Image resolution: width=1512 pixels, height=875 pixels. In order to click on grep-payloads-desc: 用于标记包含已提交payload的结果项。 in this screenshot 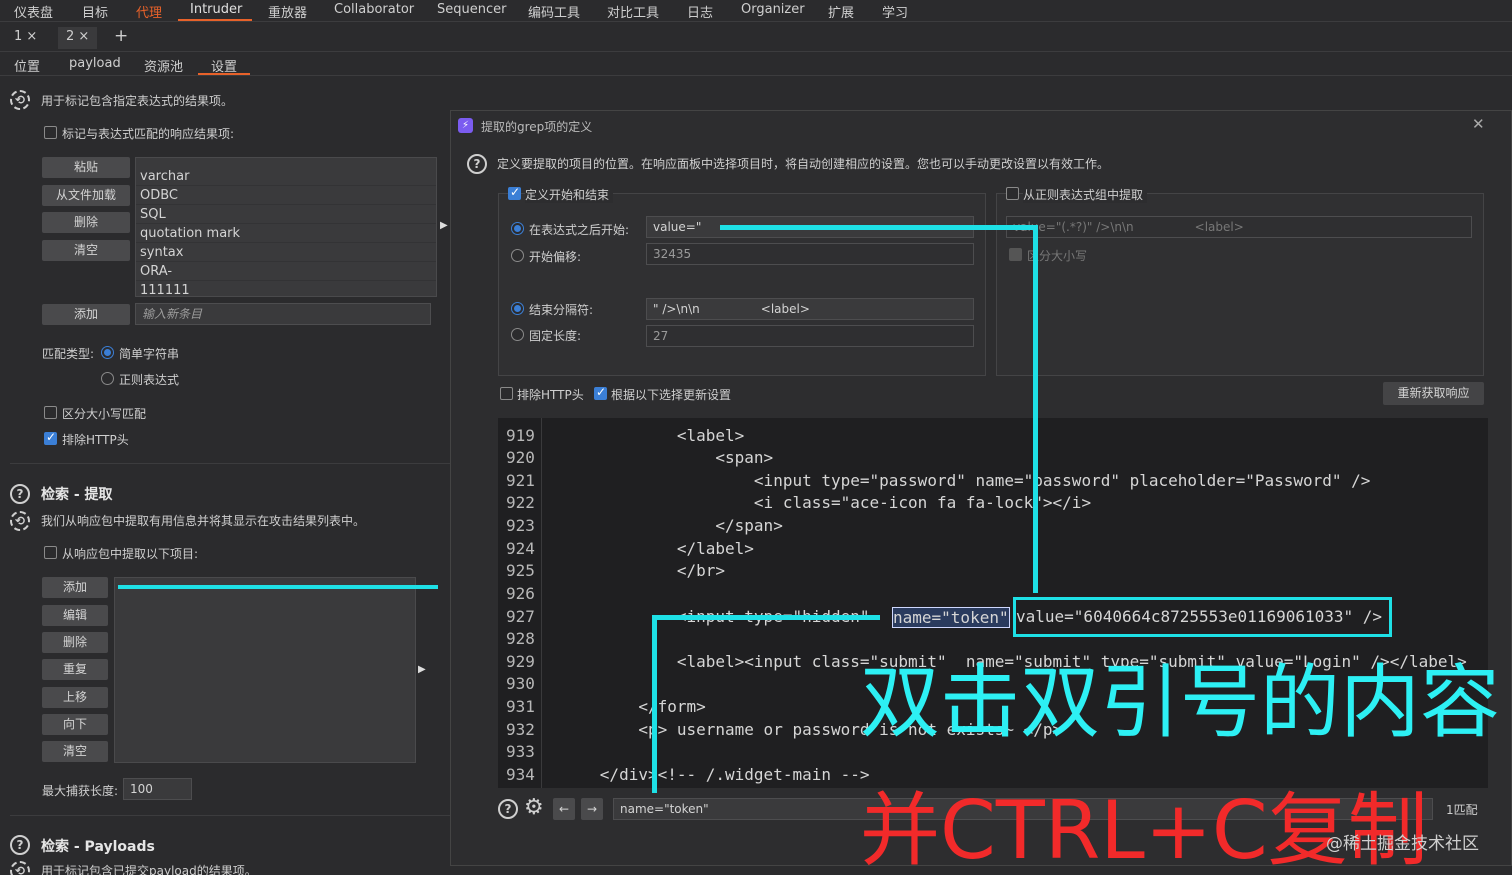, I will do `click(149, 869)`.